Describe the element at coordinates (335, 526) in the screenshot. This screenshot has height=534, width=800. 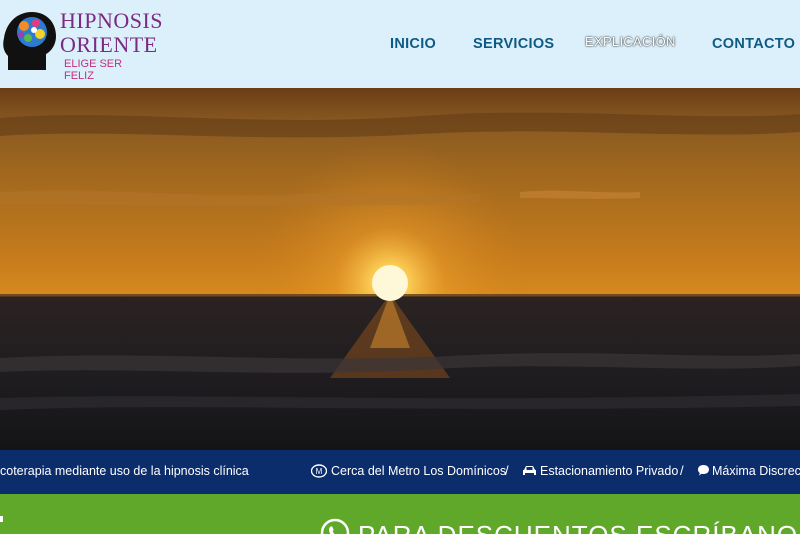
I see `whatsapp-icon` at that location.